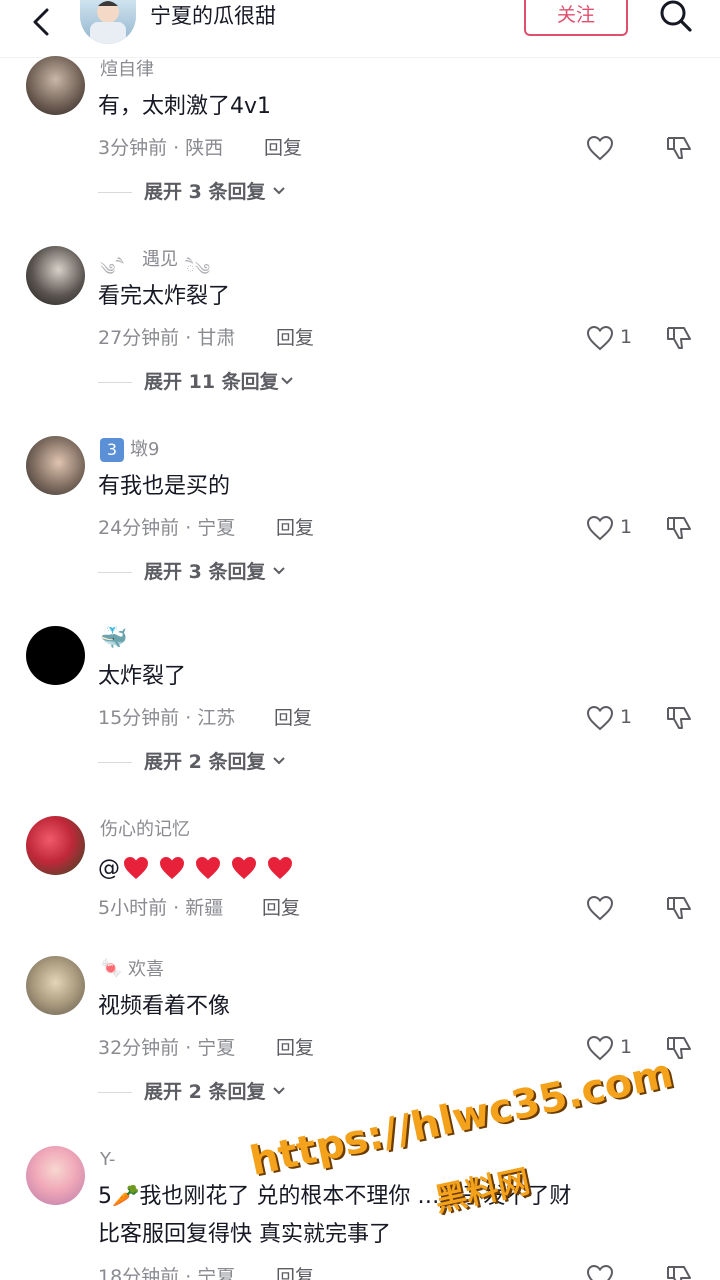 Image resolution: width=720 pixels, height=1280 pixels. What do you see at coordinates (213, 16) in the screenshot?
I see `author-name: 宁夏的瓜很甜` at bounding box center [213, 16].